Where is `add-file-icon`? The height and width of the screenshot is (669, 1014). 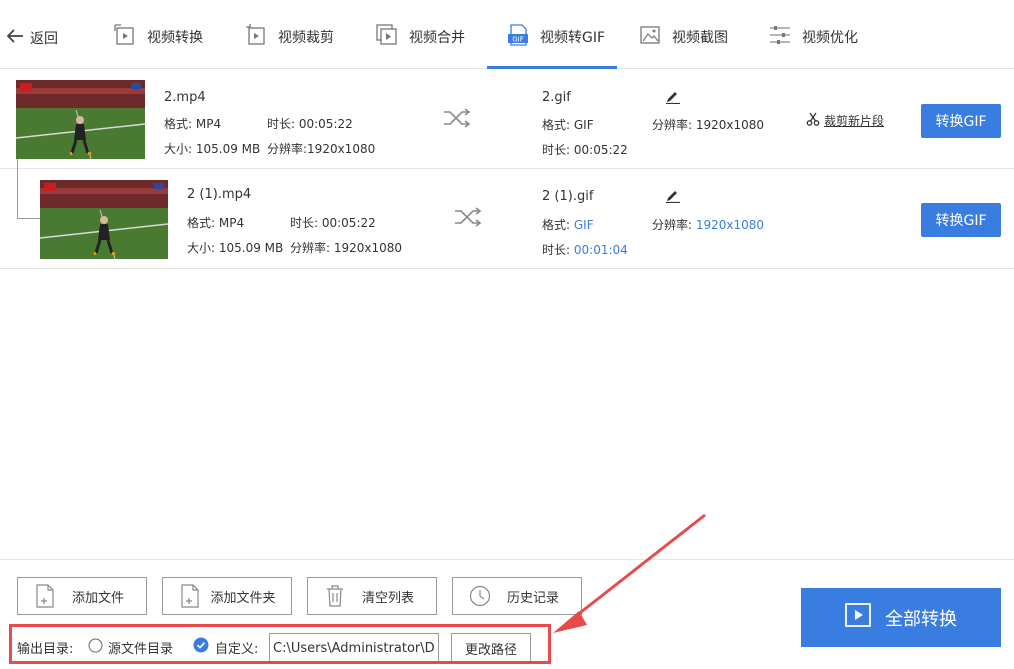
add-file-icon is located at coordinates (45, 596).